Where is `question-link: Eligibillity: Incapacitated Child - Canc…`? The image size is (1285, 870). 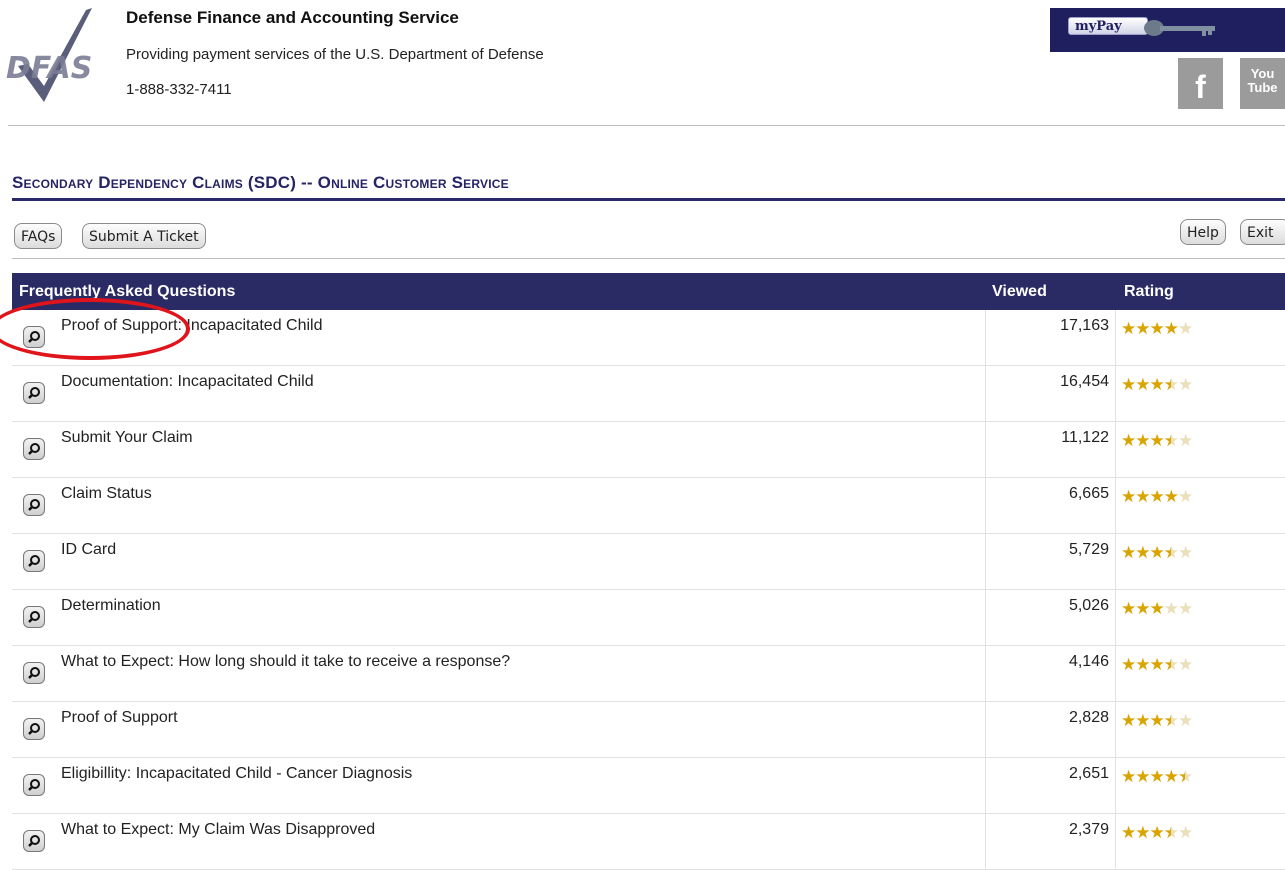 question-link: Eligibillity: Incapacitated Child - Canc… is located at coordinates (236, 774).